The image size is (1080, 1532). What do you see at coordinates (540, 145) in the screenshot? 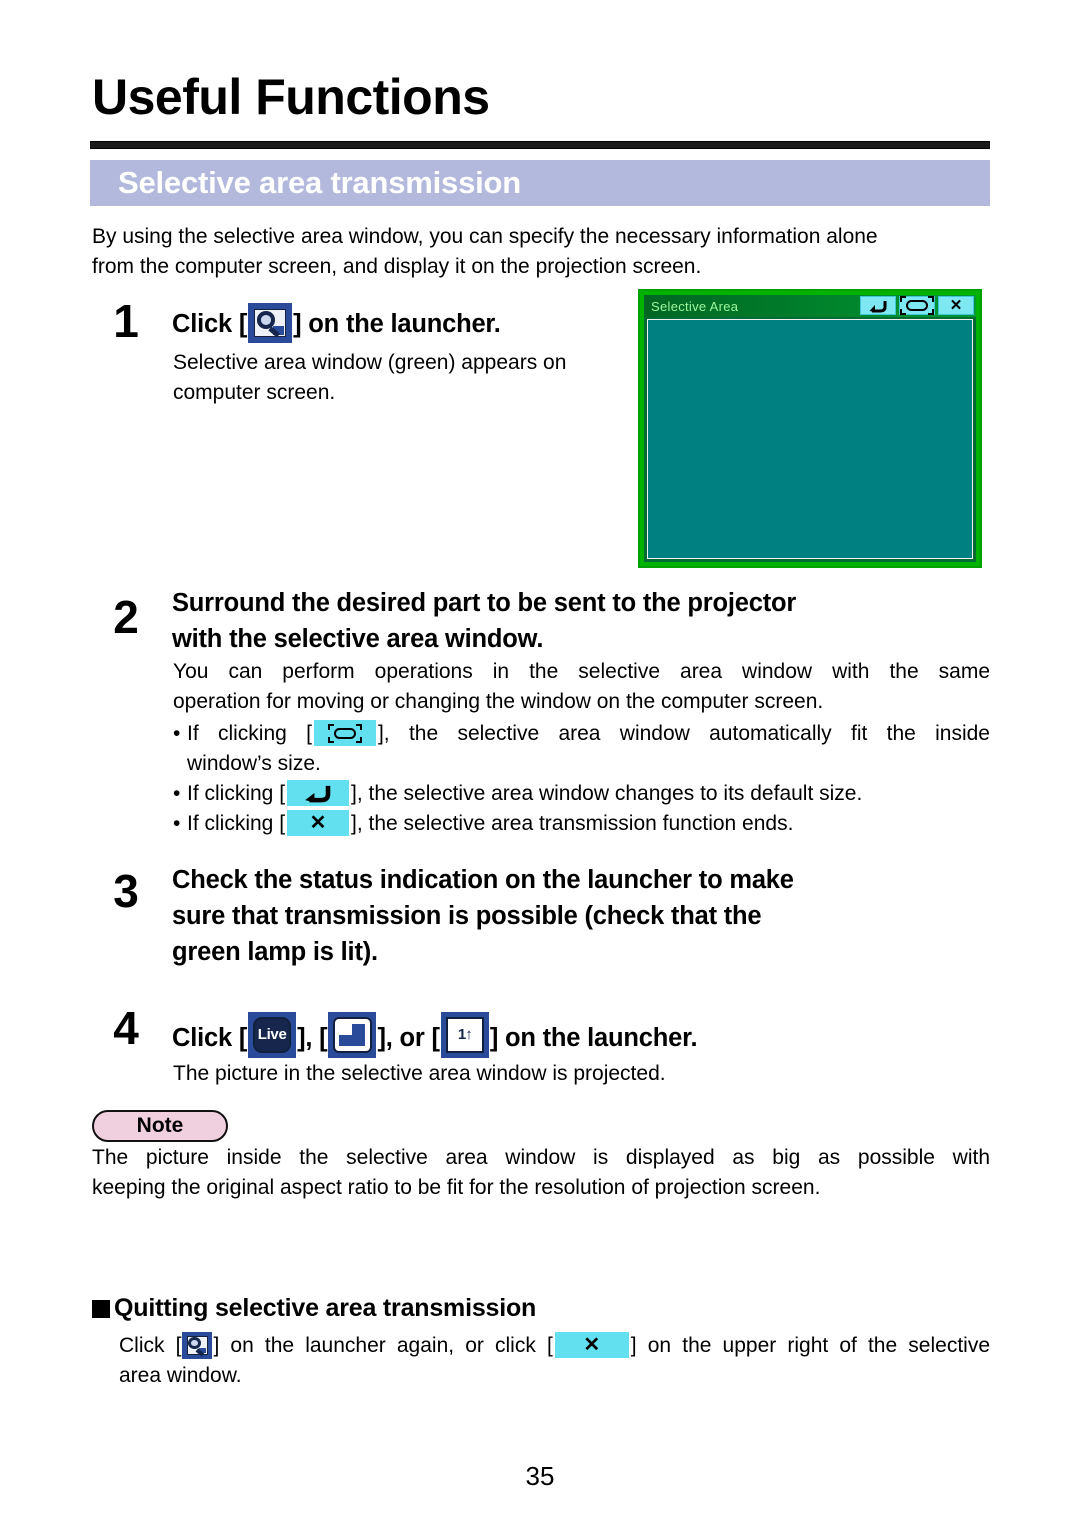
I see `title-divider` at bounding box center [540, 145].